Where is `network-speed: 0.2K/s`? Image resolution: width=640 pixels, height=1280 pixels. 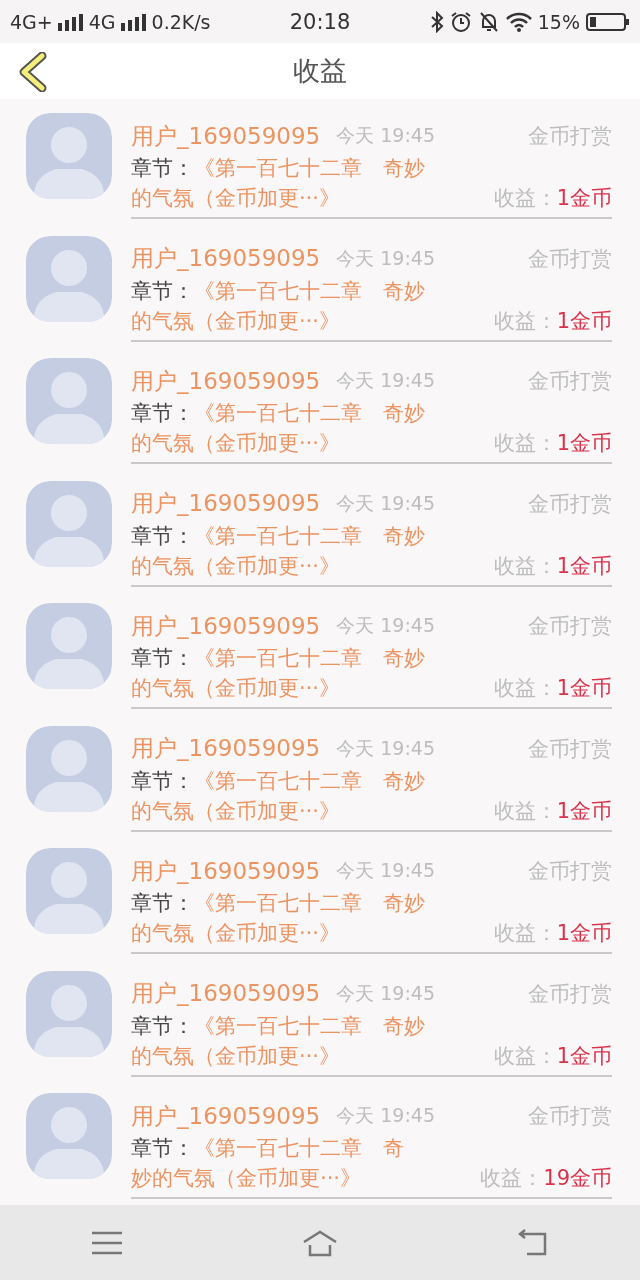 network-speed: 0.2K/s is located at coordinates (181, 21).